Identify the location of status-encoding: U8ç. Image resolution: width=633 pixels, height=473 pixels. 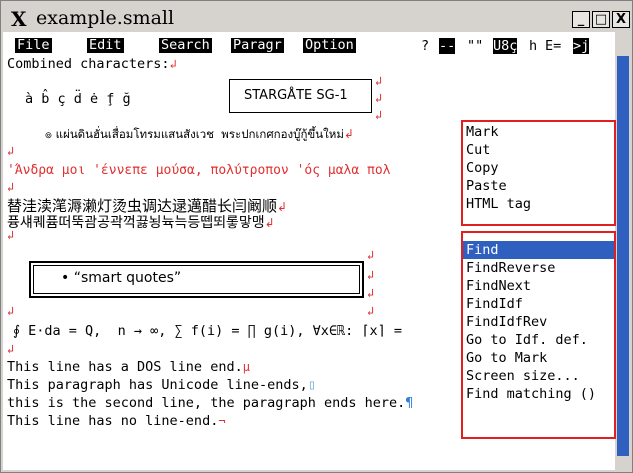
(505, 46).